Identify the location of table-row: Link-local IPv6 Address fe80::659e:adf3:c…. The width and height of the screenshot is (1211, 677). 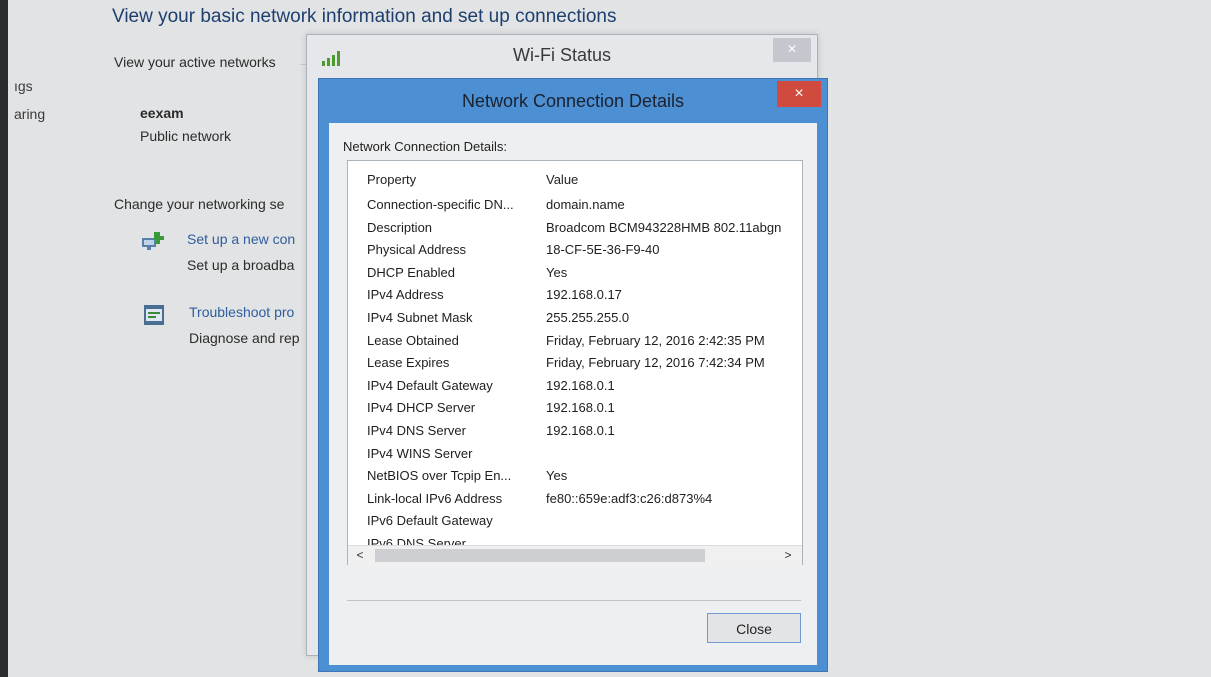
(575, 500).